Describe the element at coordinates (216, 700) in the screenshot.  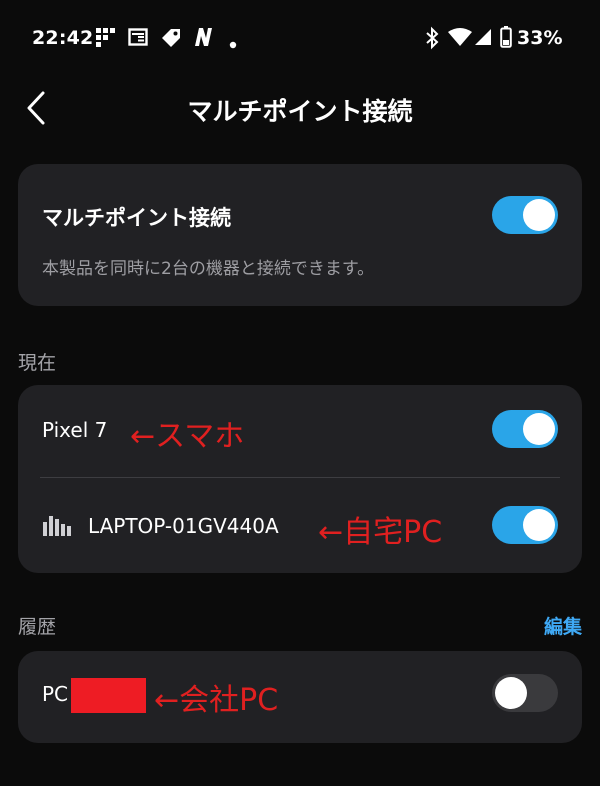
I see `annotation-text: ←会社PC` at that location.